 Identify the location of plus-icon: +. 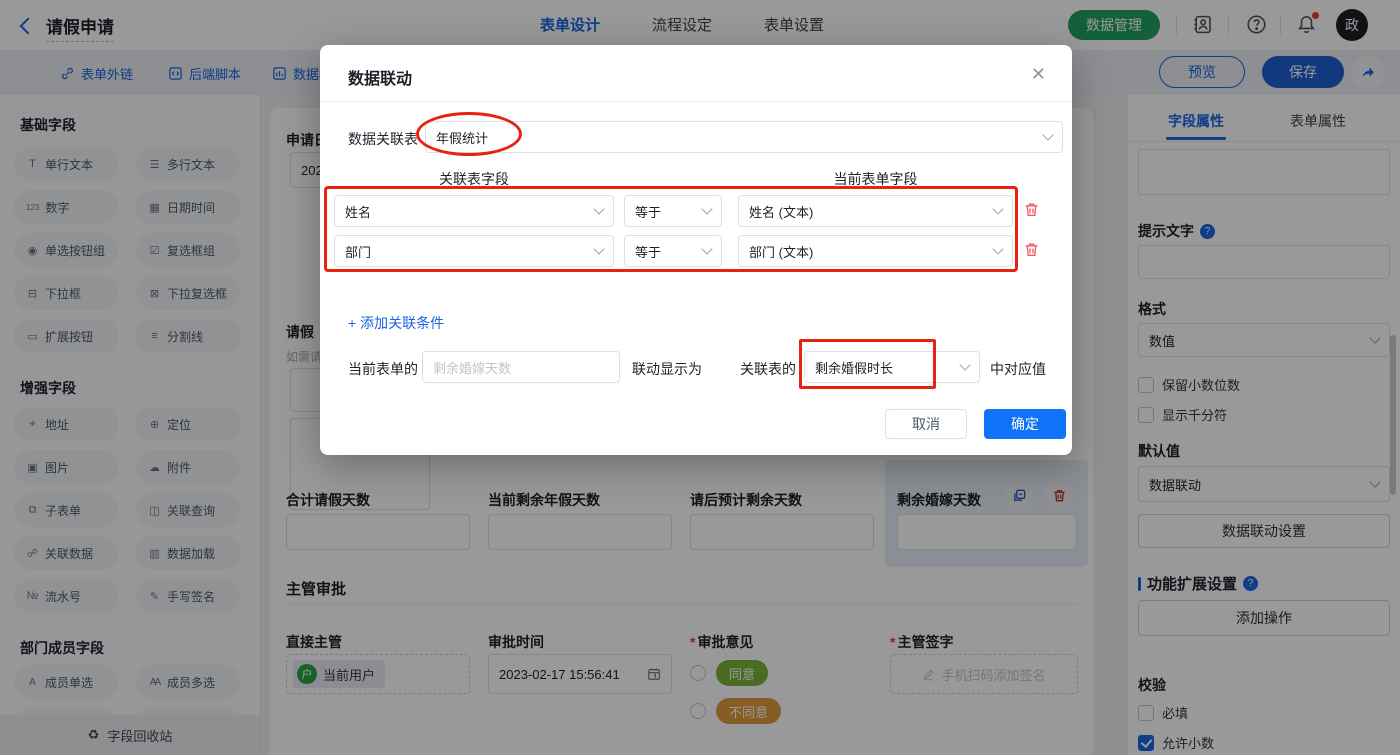
(352, 323).